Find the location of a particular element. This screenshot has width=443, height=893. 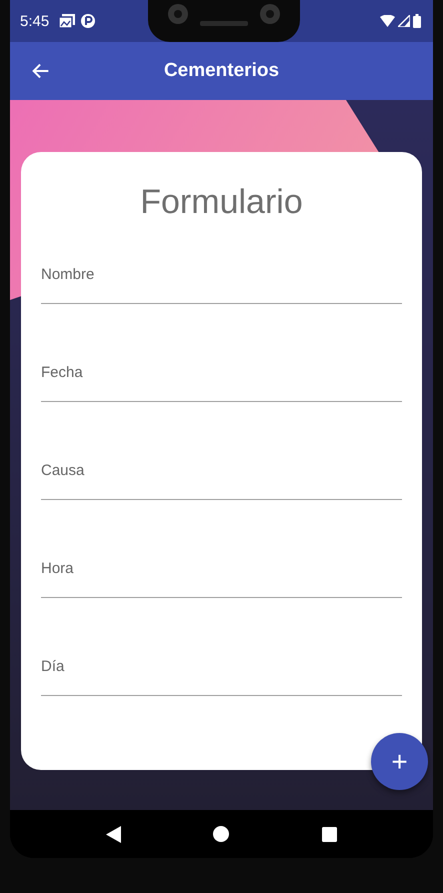

status-time: 5:45 is located at coordinates (35, 21).